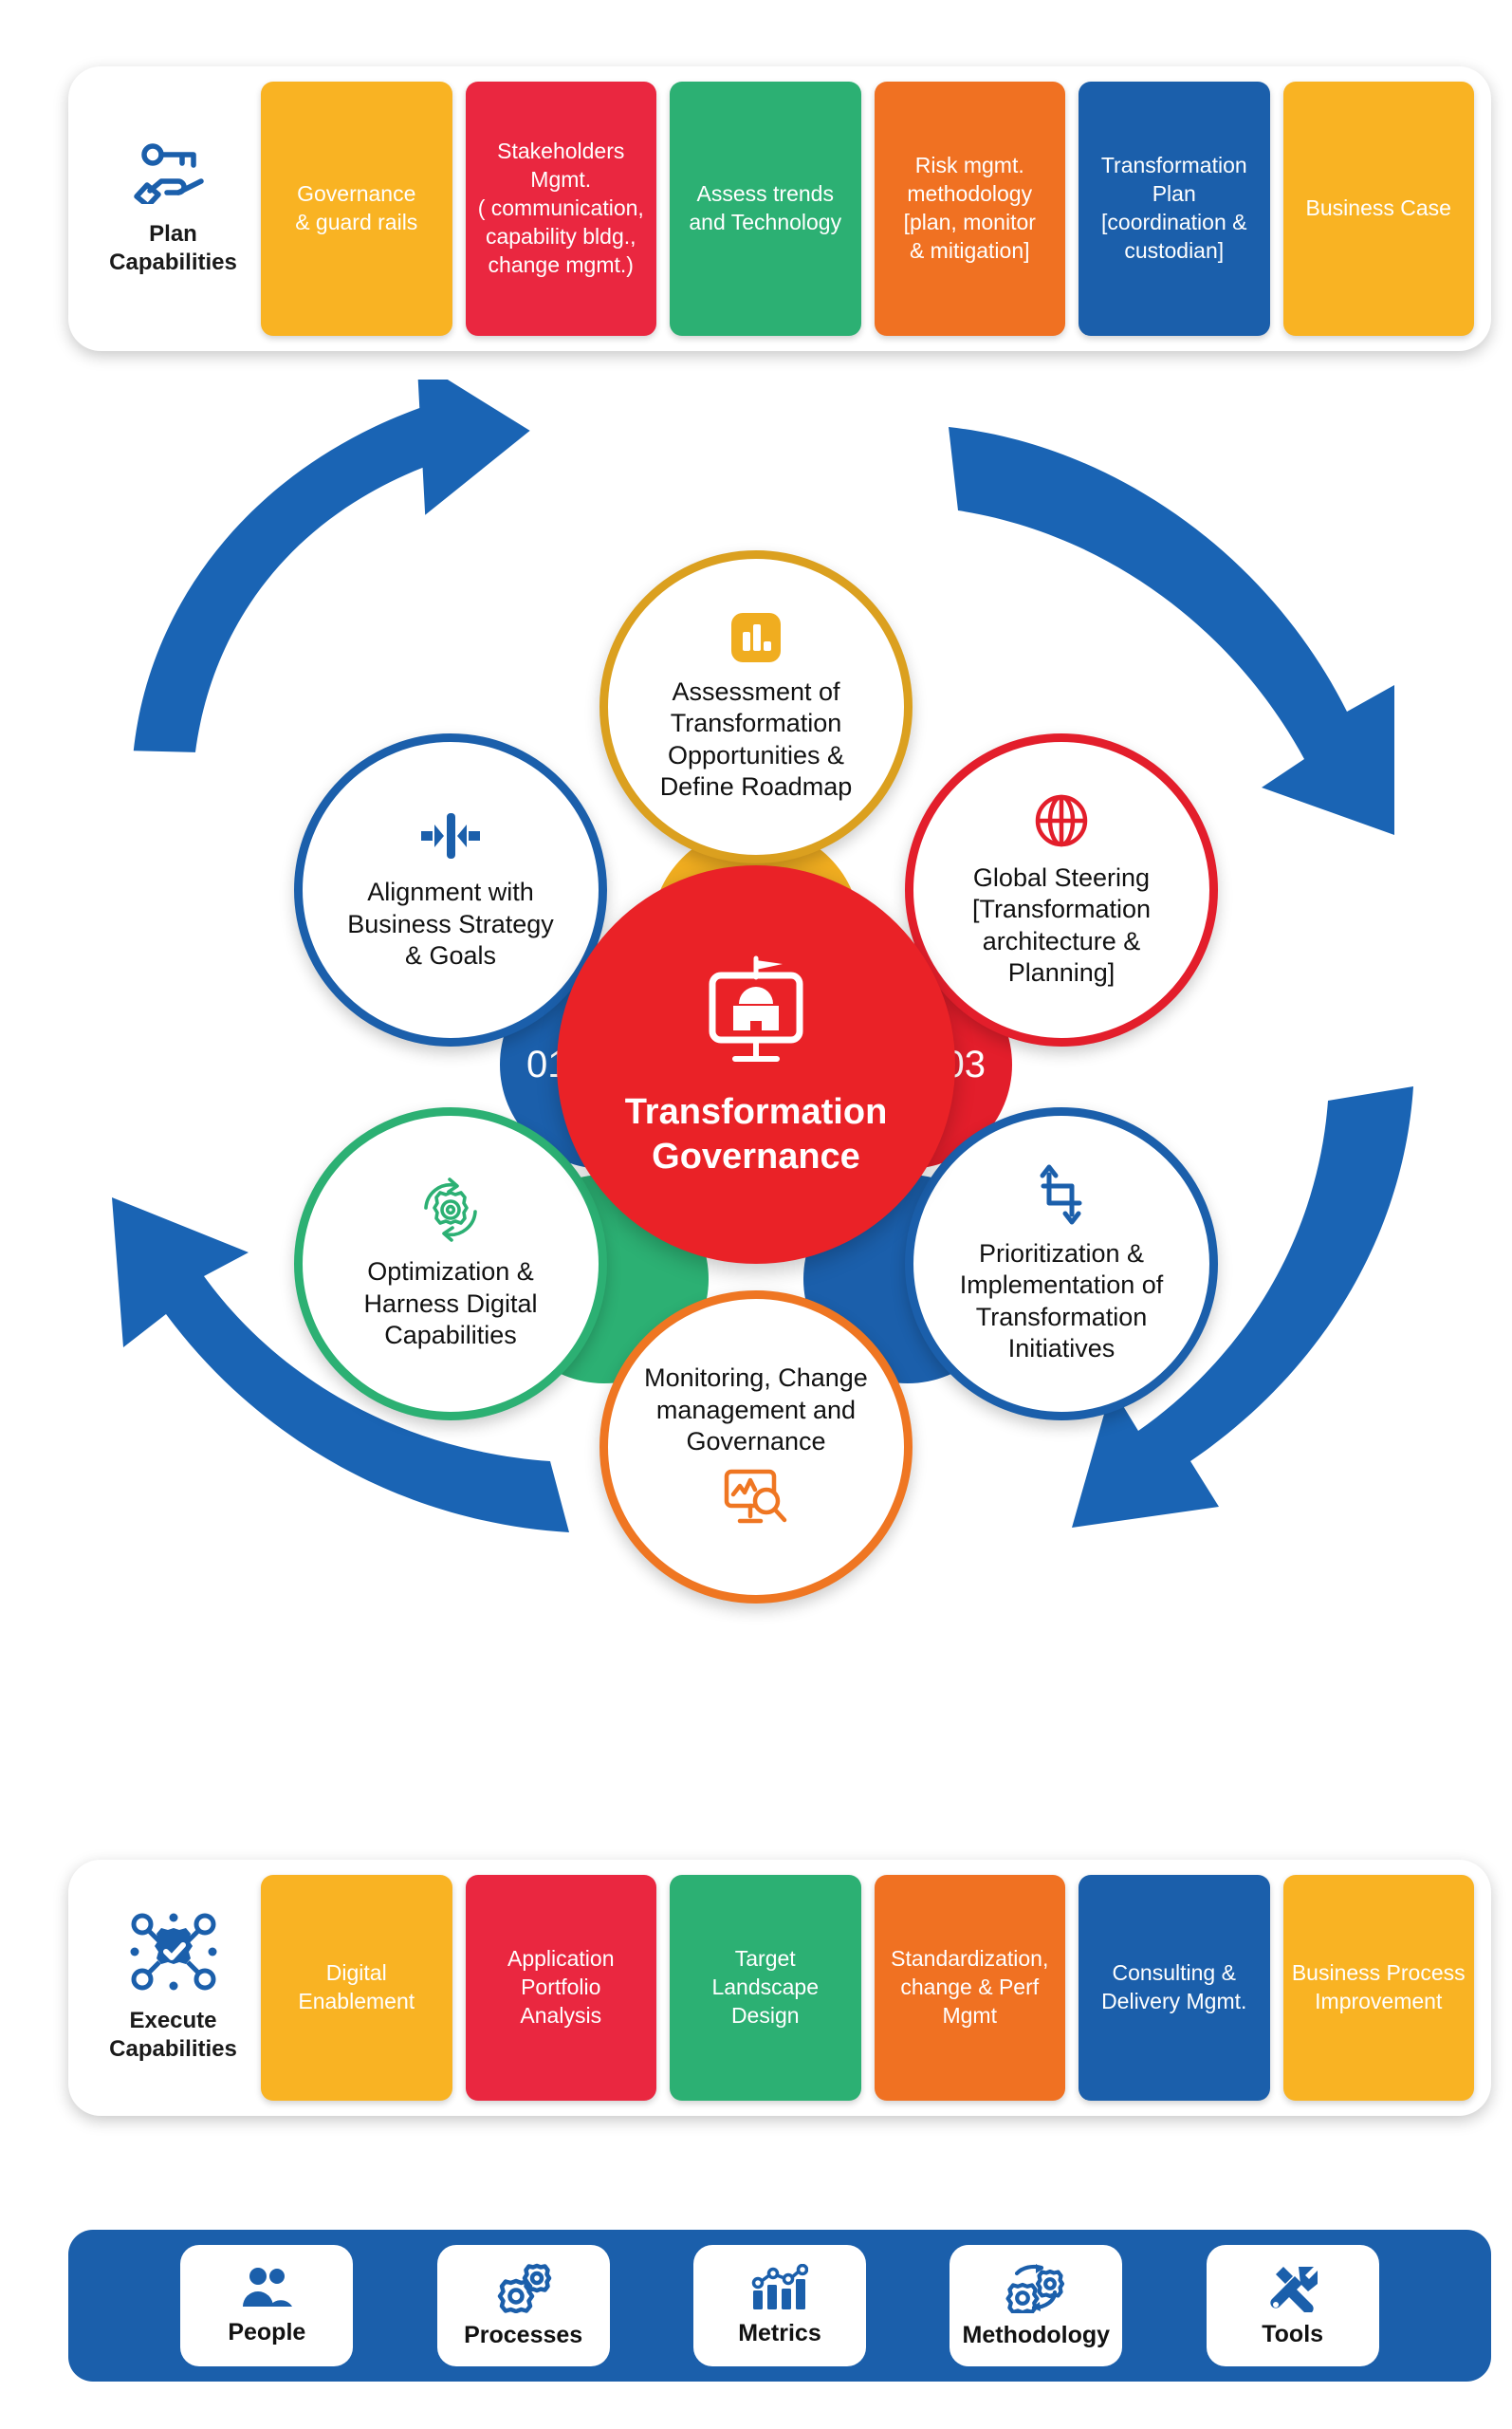  What do you see at coordinates (756, 1014) in the screenshot?
I see `government-building-flag-icon` at bounding box center [756, 1014].